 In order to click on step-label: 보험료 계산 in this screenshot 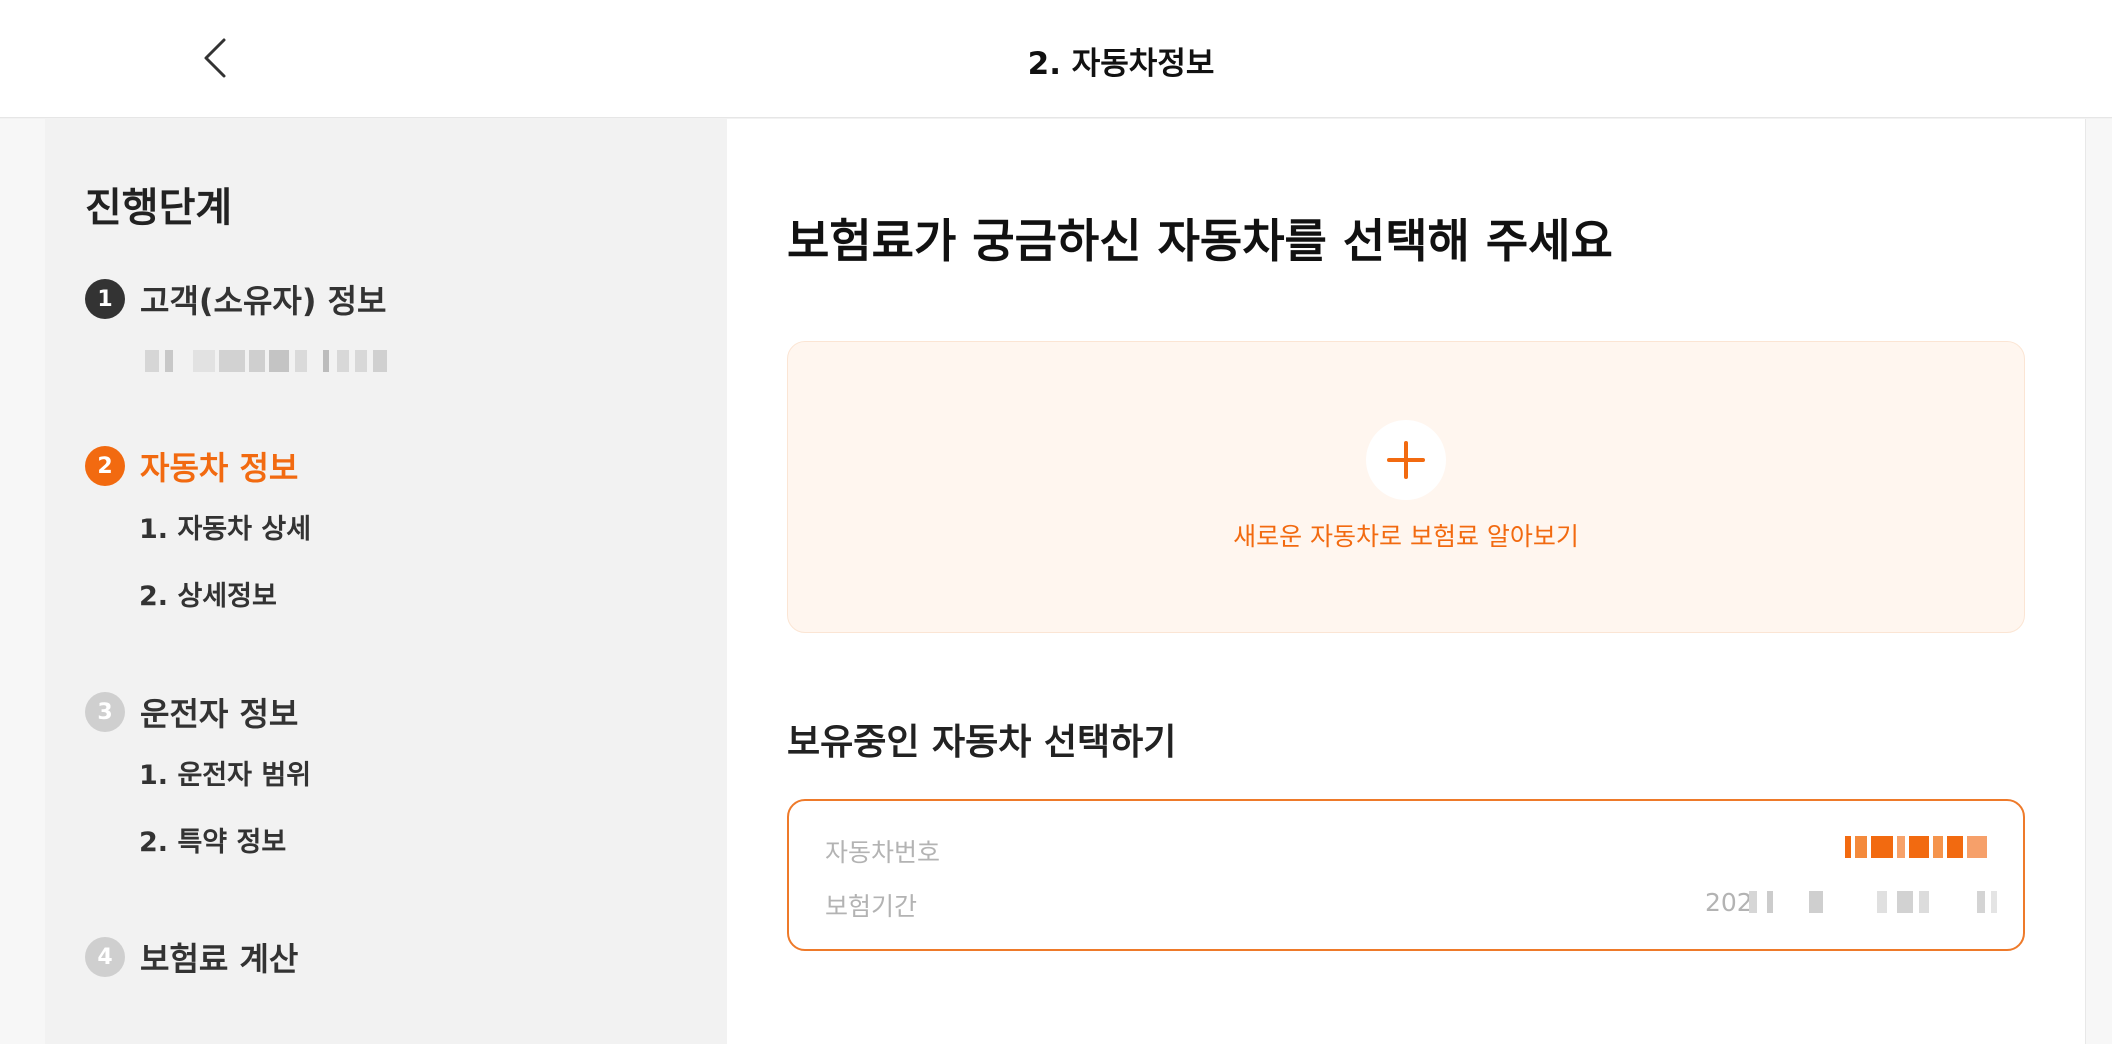, I will do `click(219, 959)`.